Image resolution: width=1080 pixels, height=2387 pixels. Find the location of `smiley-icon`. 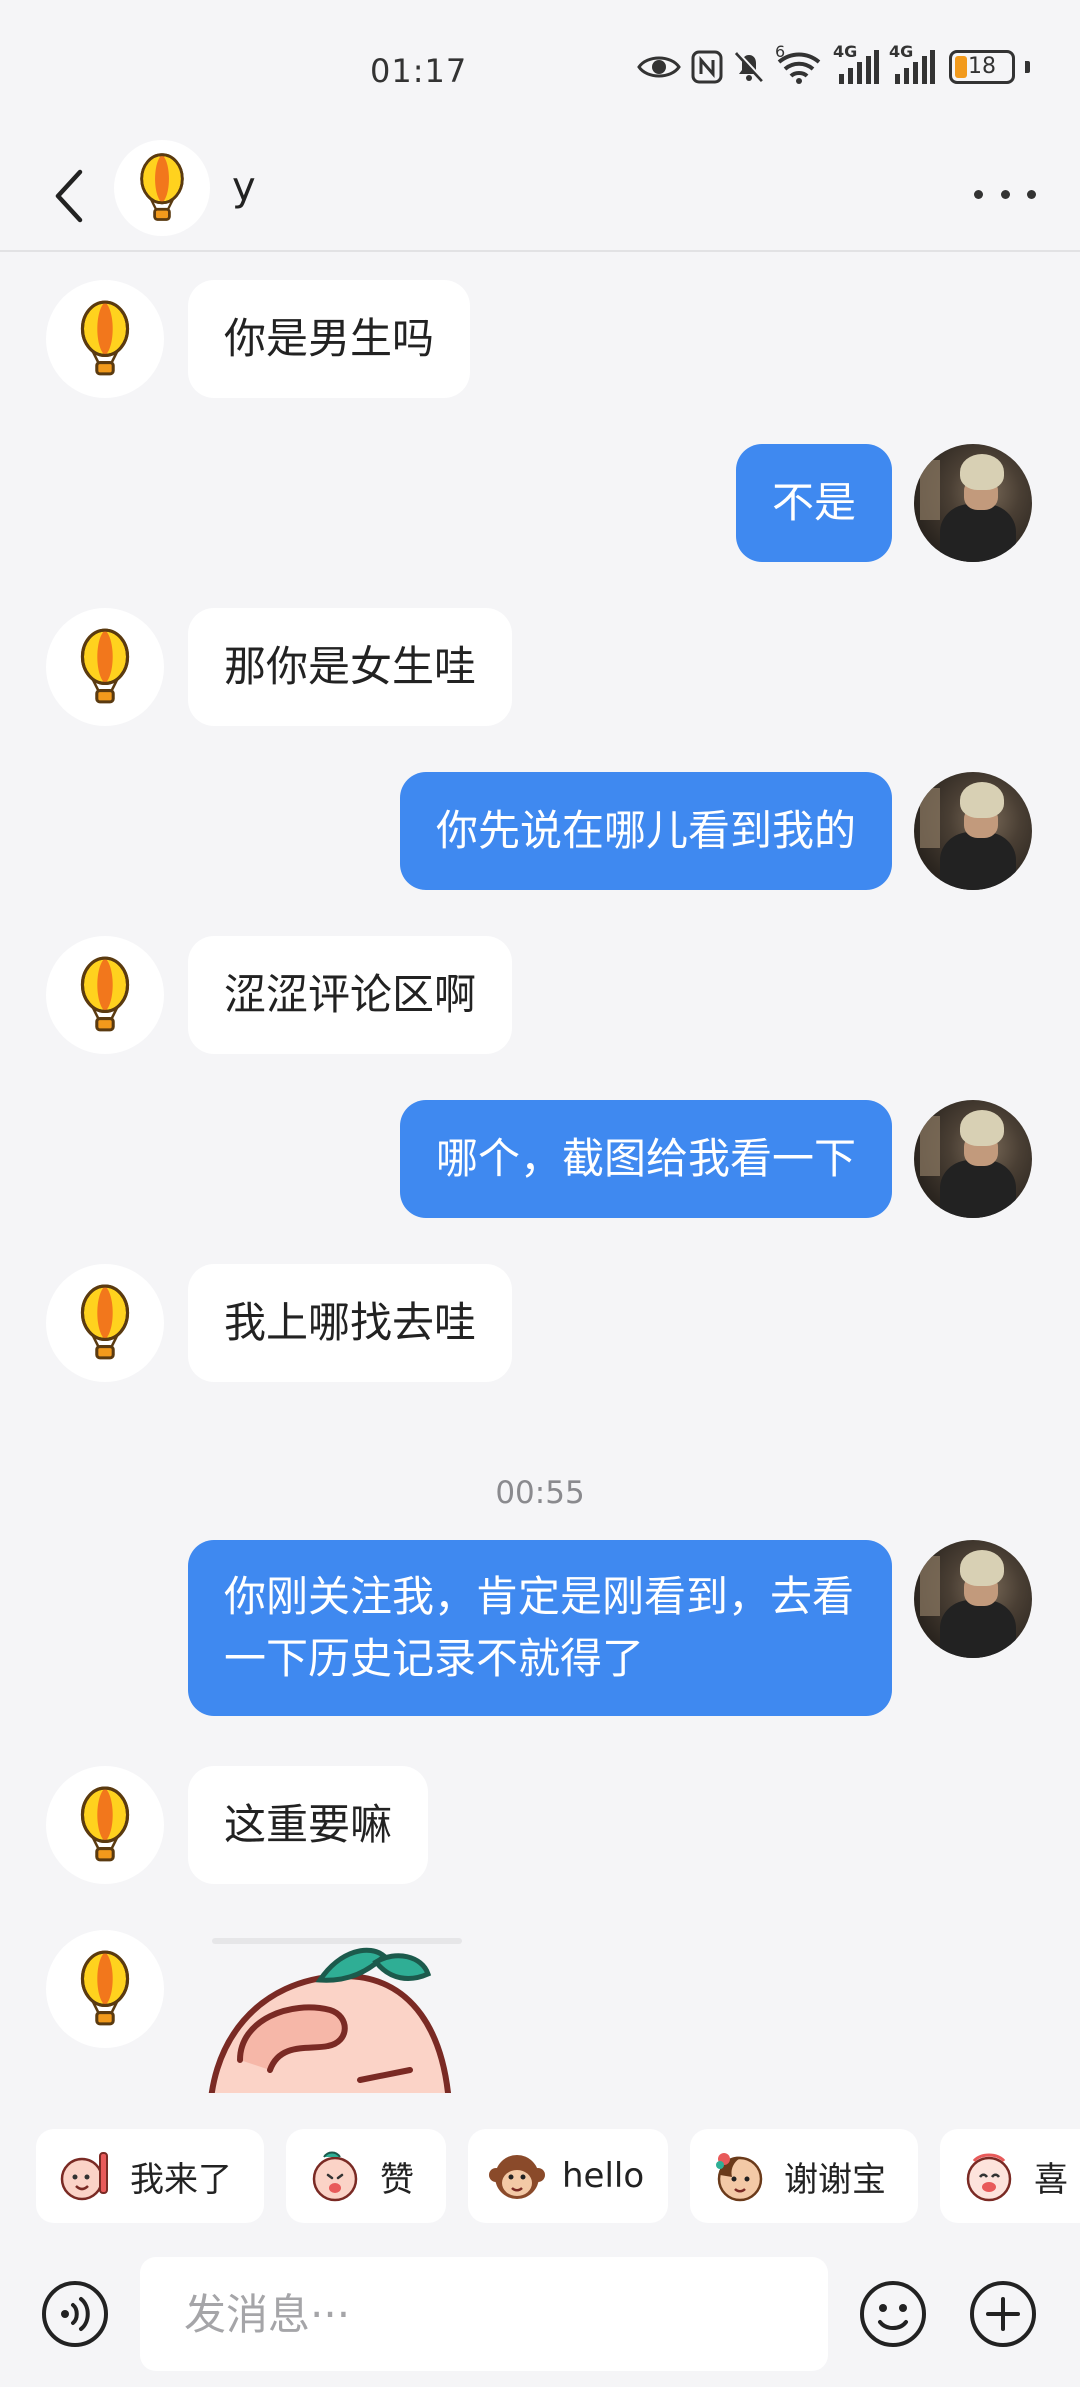

smiley-icon is located at coordinates (893, 2314).